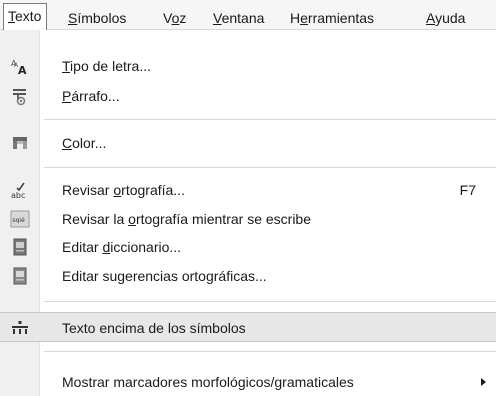 This screenshot has height=396, width=496. I want to click on menu-texto: Texto, so click(25, 16).